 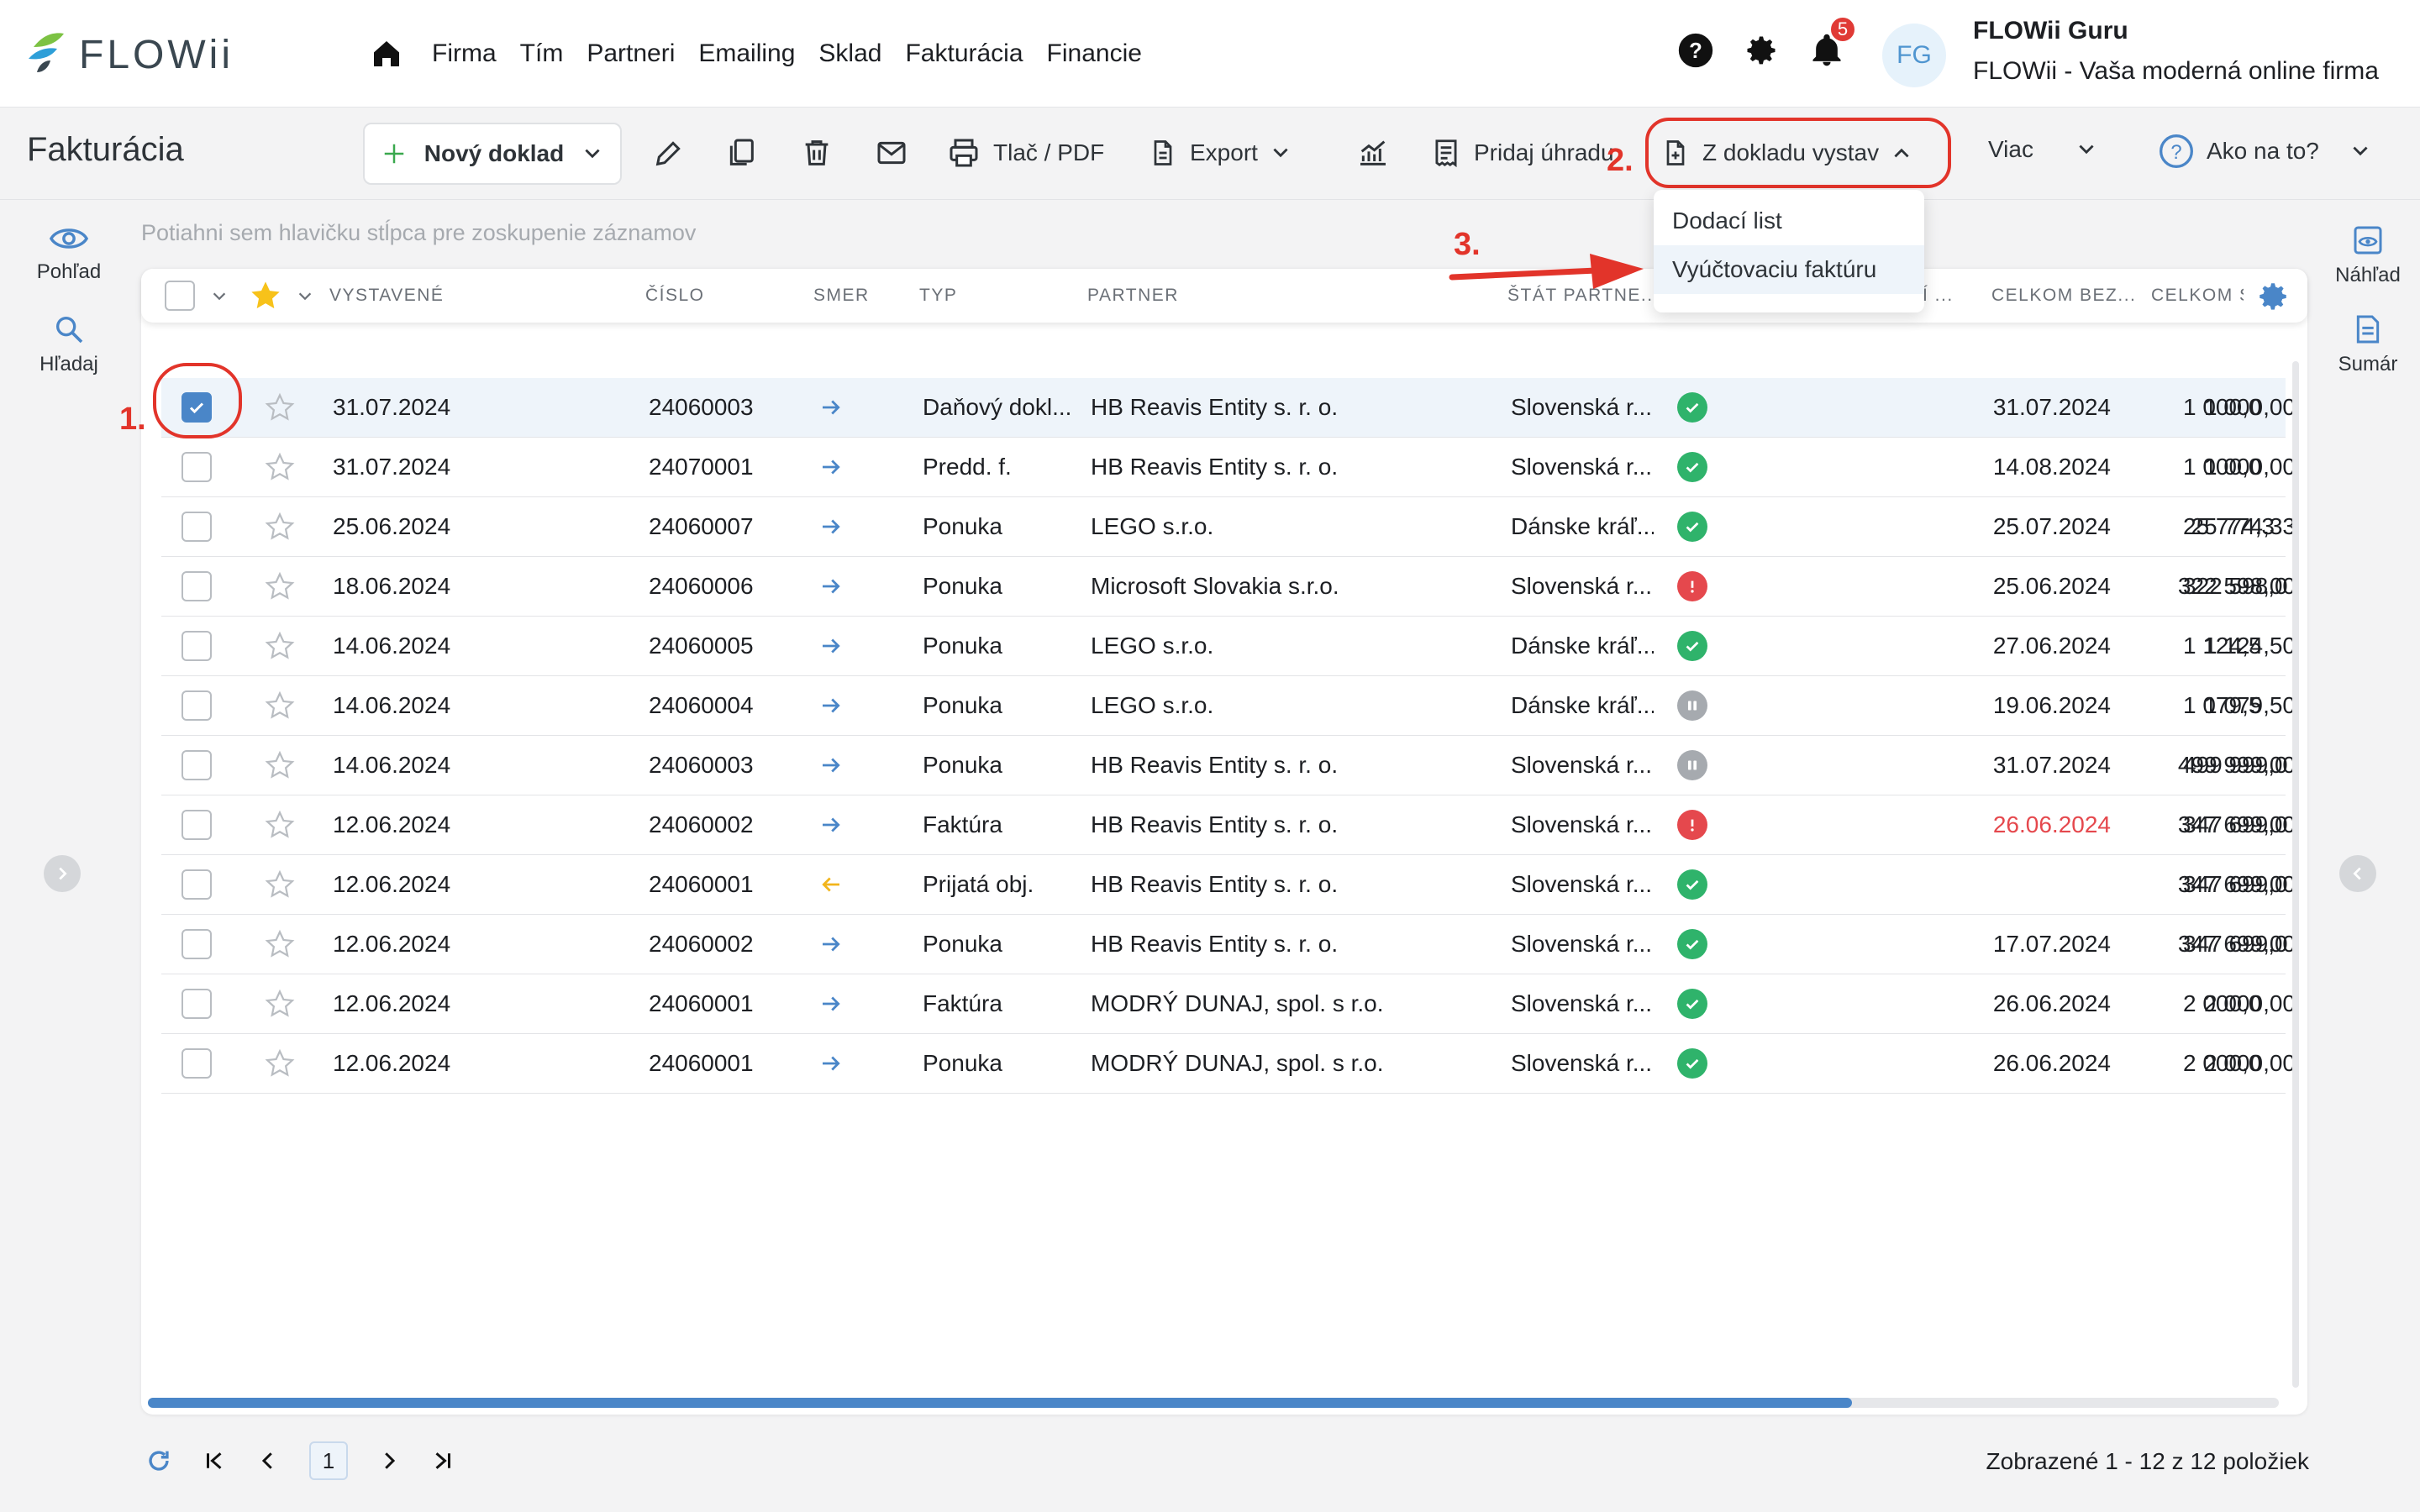 What do you see at coordinates (129, 55) in the screenshot?
I see `brand-logo: FLOWii` at bounding box center [129, 55].